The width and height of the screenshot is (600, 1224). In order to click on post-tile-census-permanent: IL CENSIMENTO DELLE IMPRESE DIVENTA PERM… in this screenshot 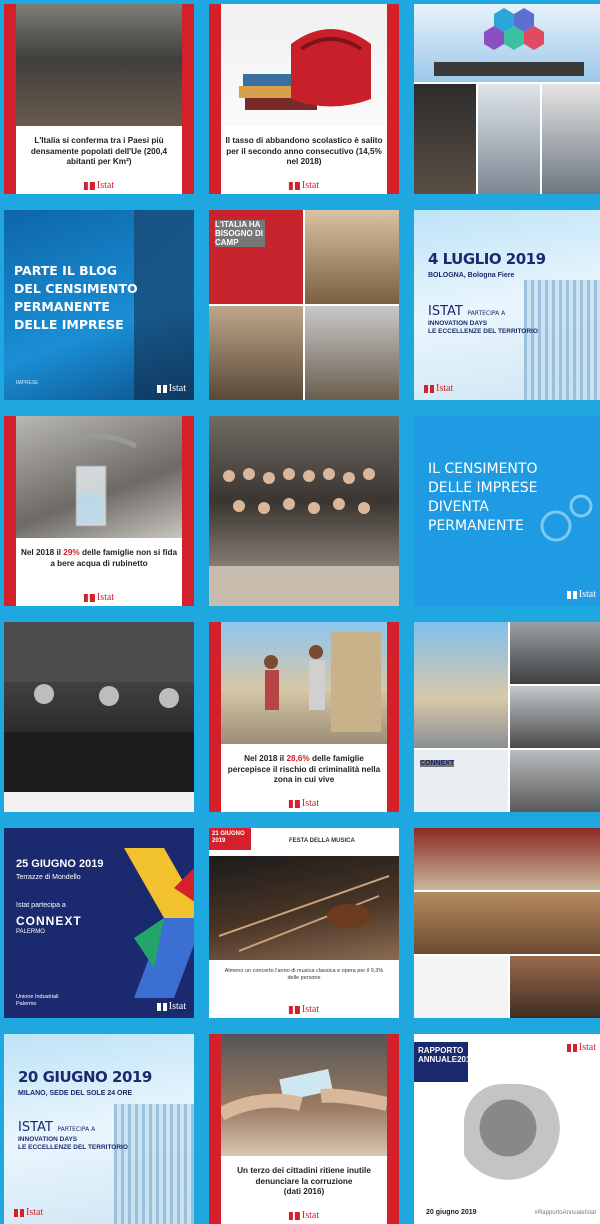, I will do `click(507, 511)`.